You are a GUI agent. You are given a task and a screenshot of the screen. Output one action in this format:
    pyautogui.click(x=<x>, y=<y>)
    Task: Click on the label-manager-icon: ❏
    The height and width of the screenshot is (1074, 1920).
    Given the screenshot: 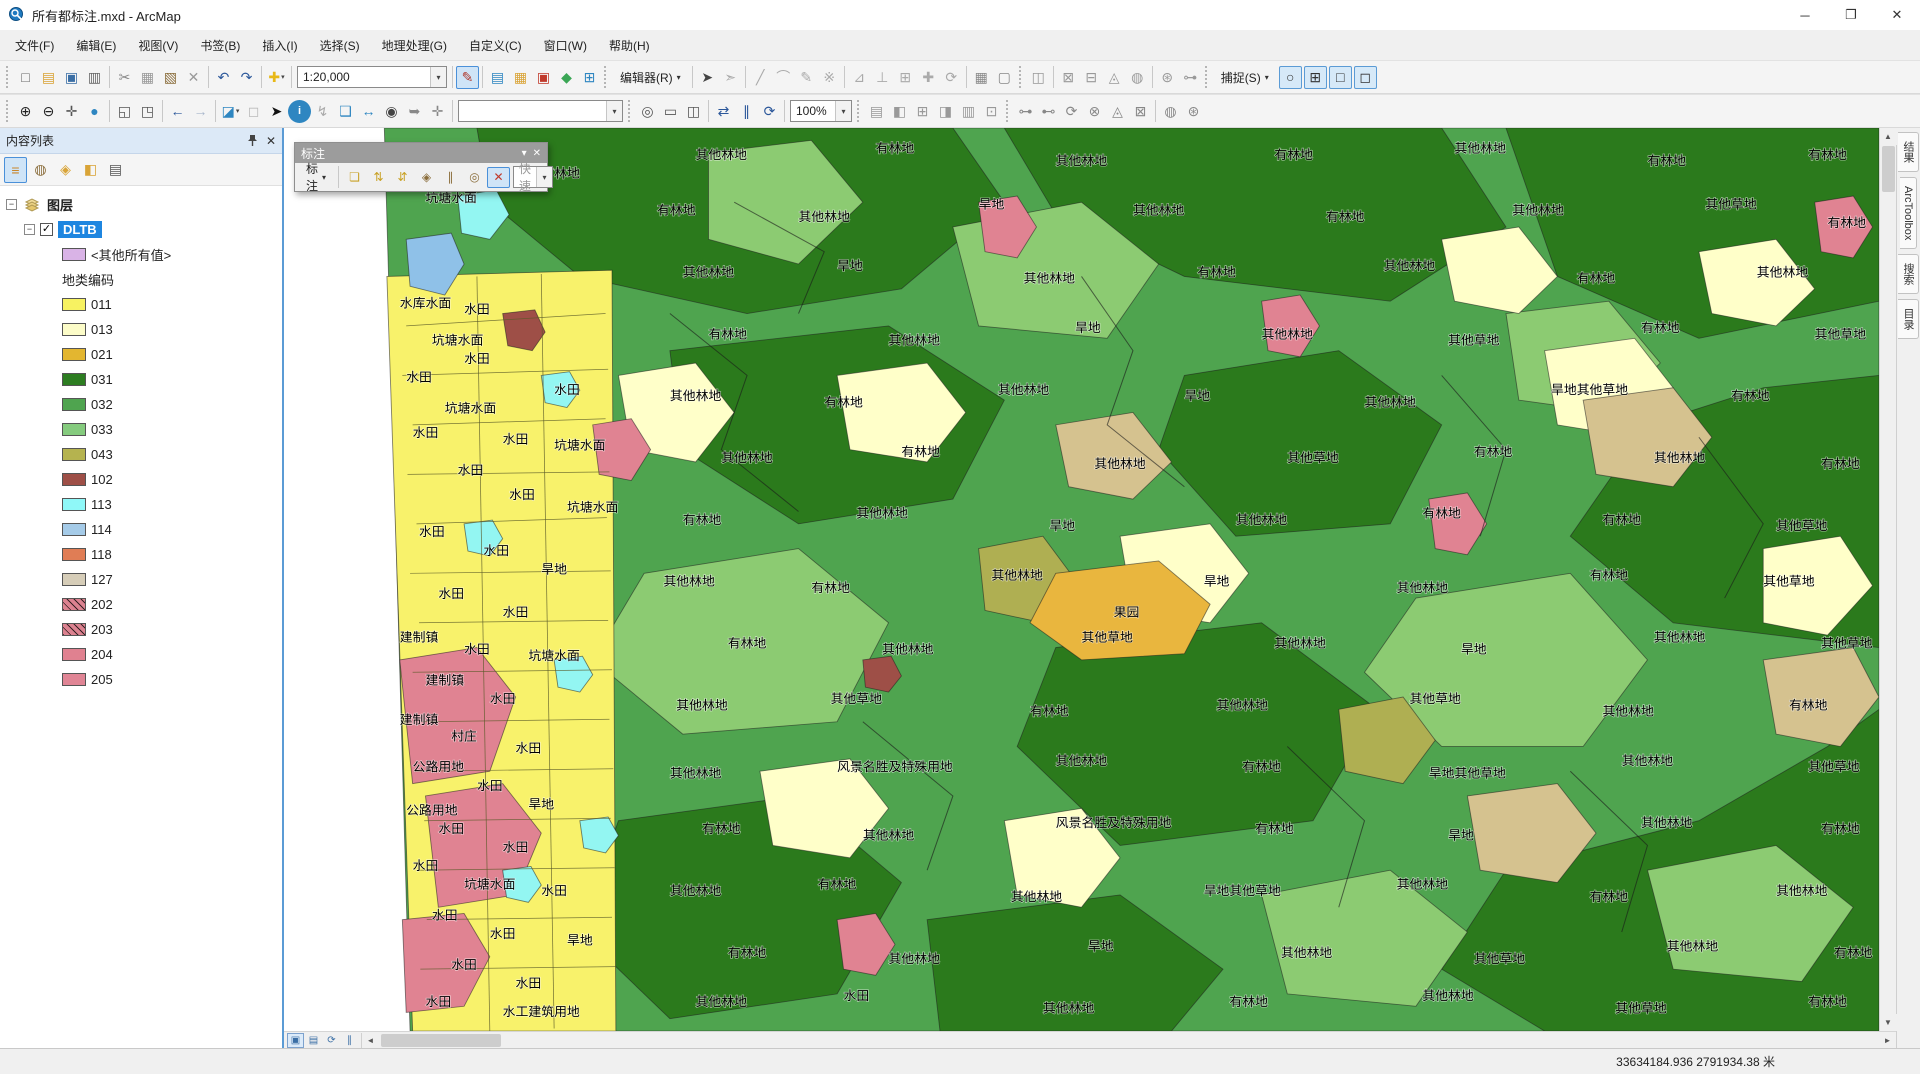 What is the action you would take?
    pyautogui.click(x=354, y=177)
    